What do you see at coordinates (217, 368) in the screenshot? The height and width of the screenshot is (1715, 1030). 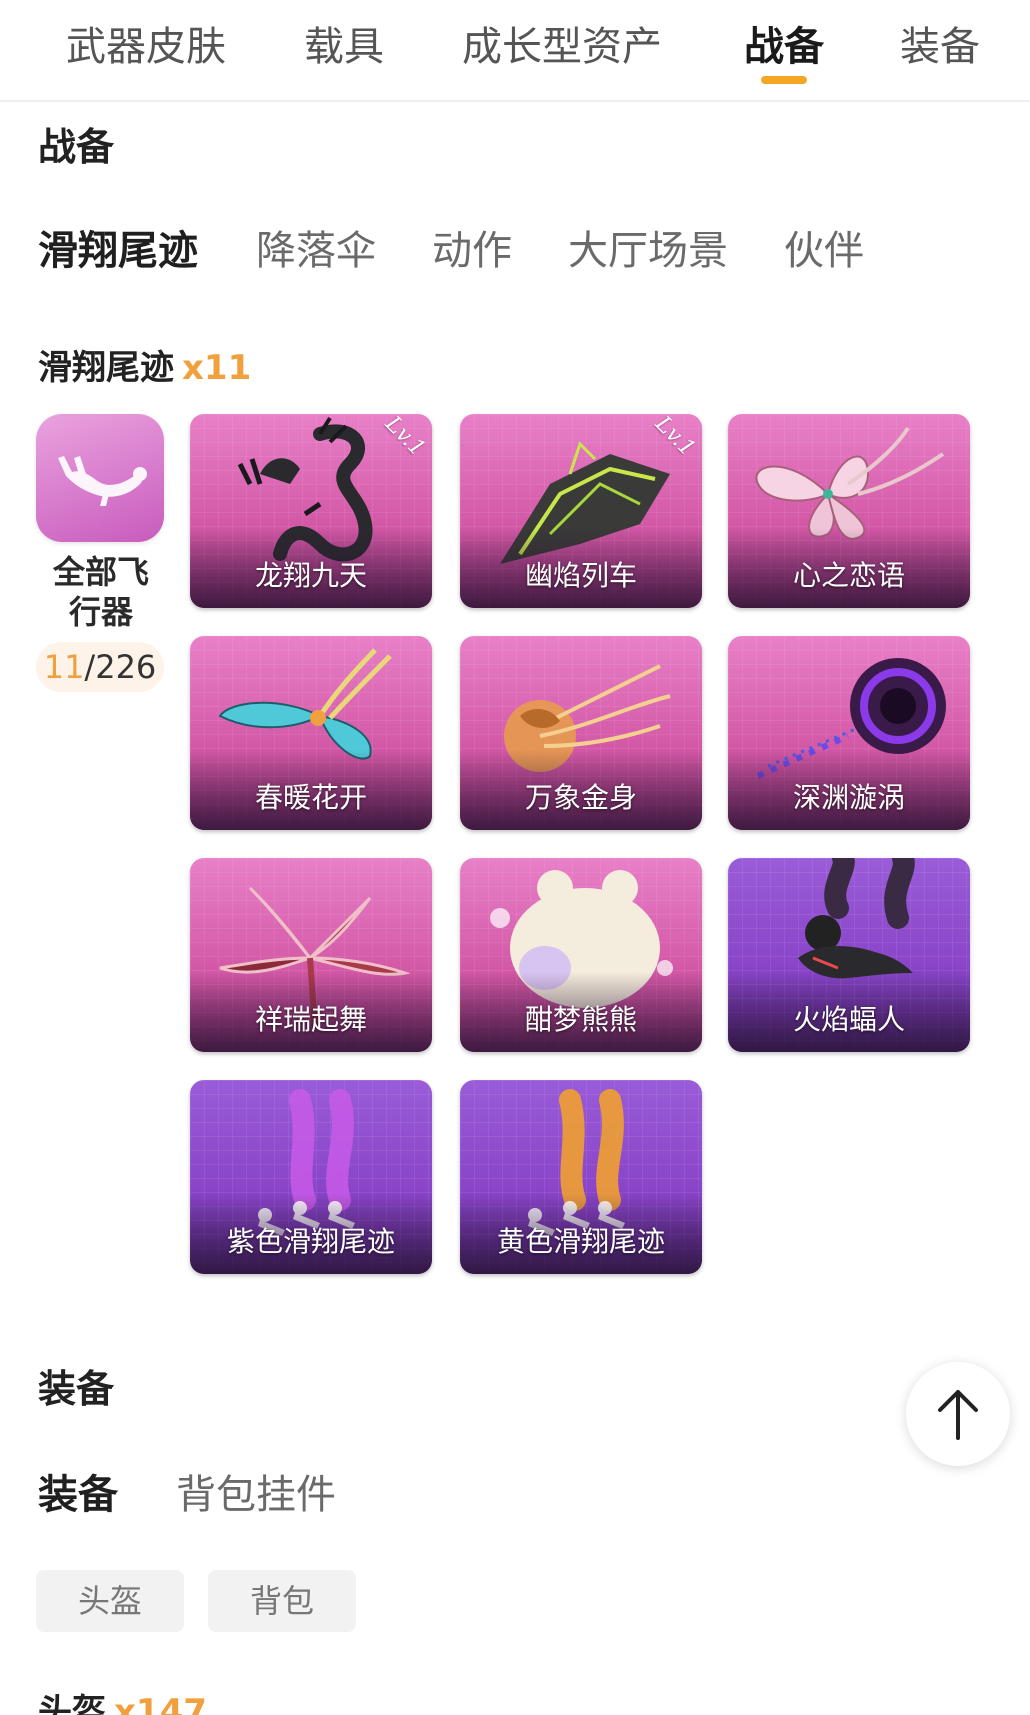 I see `list-count: x11` at bounding box center [217, 368].